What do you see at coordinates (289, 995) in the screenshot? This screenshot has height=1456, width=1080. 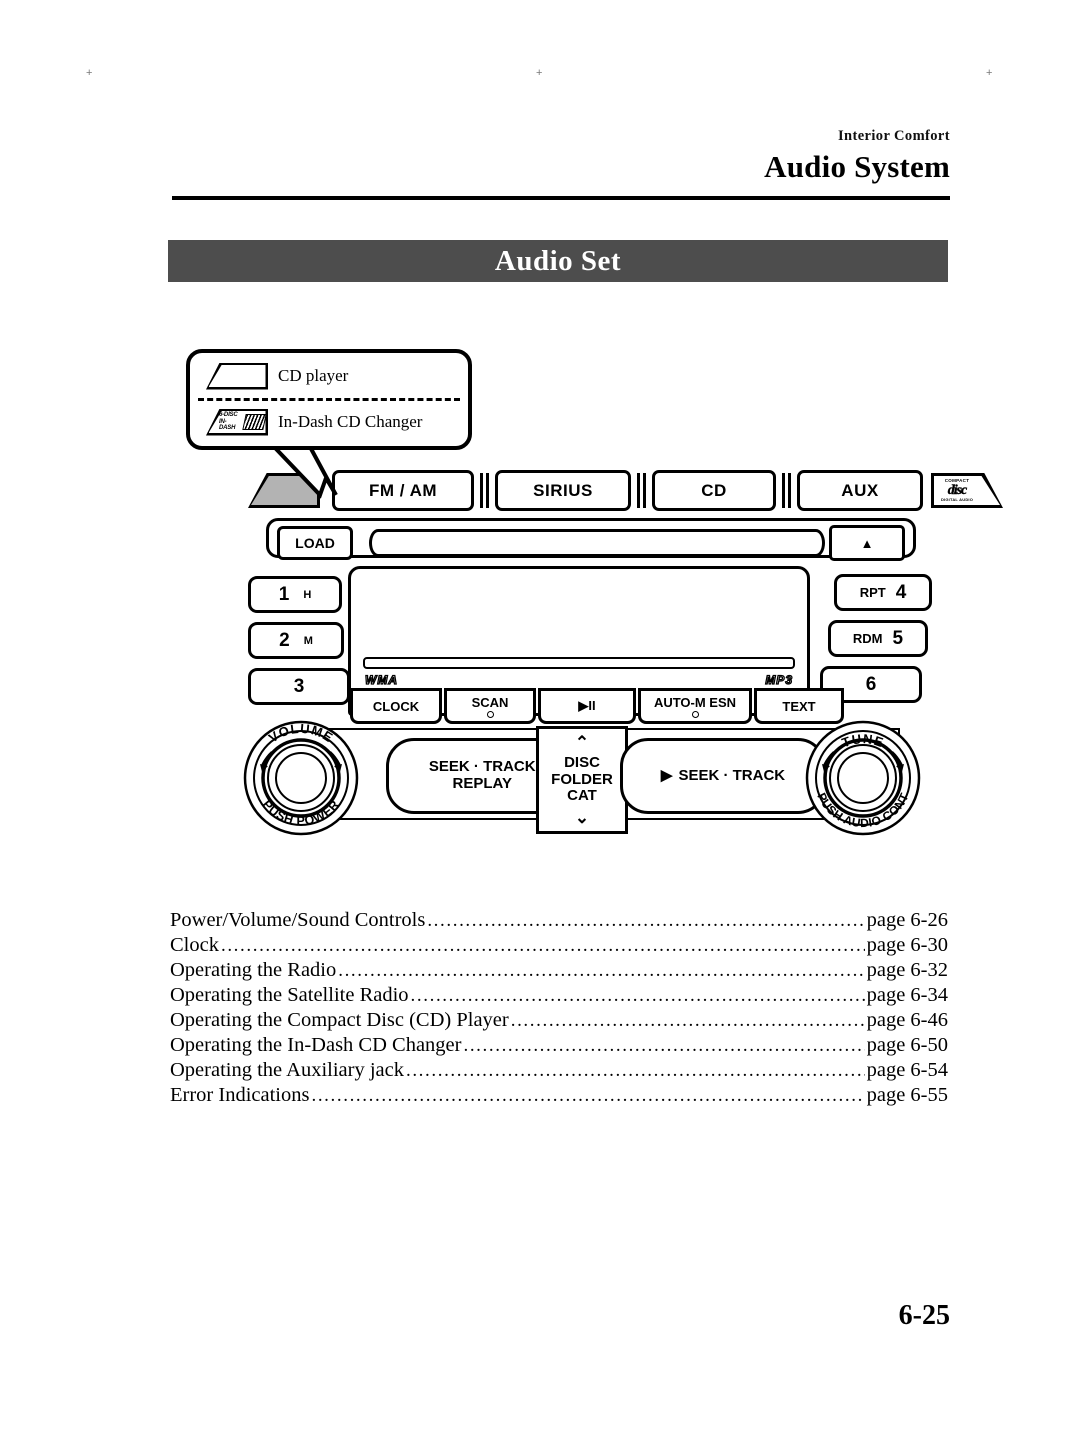 I see `toc-entry-title: Operating the Satellite Radio` at bounding box center [289, 995].